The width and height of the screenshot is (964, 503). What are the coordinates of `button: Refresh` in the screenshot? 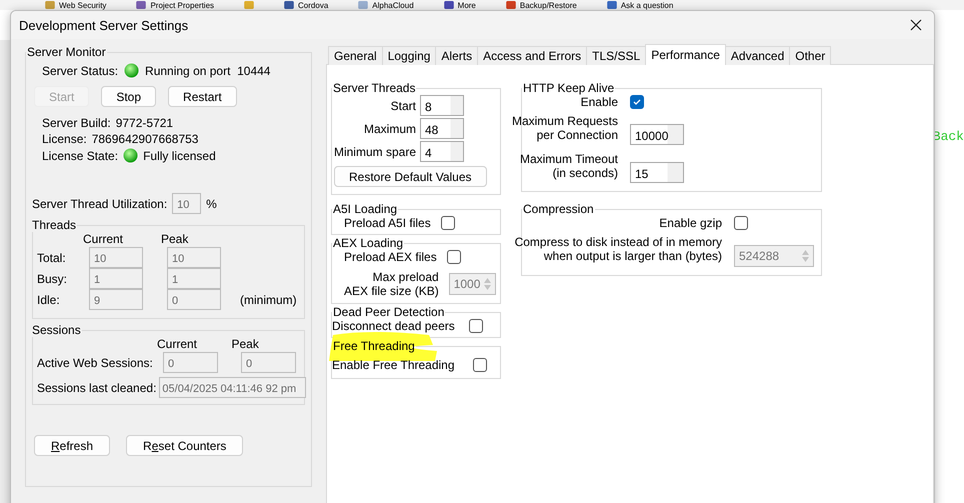 It's located at (72, 445).